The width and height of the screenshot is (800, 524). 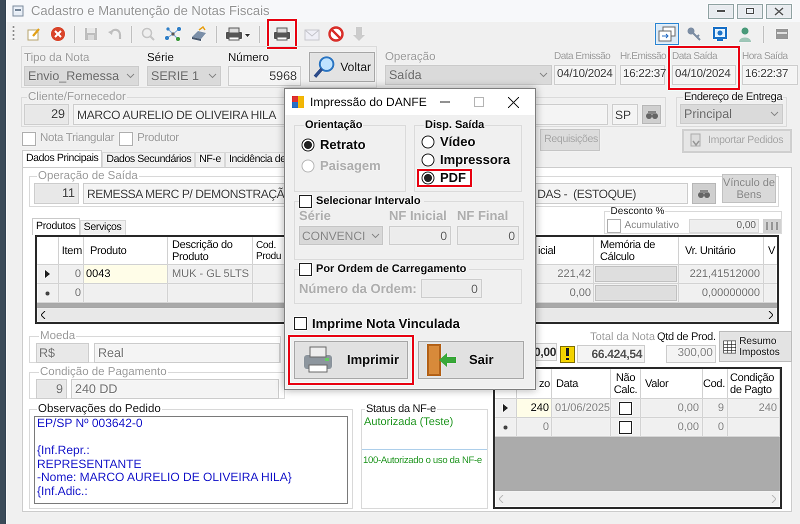 What do you see at coordinates (637, 211) in the screenshot?
I see `group-label: Desconto %` at bounding box center [637, 211].